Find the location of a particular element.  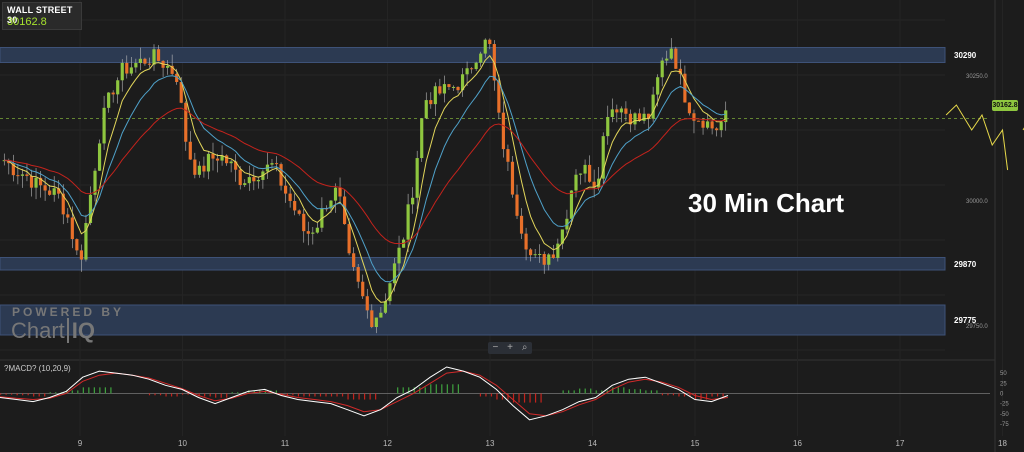

y-tick-label: 30000.0 is located at coordinates (977, 202).